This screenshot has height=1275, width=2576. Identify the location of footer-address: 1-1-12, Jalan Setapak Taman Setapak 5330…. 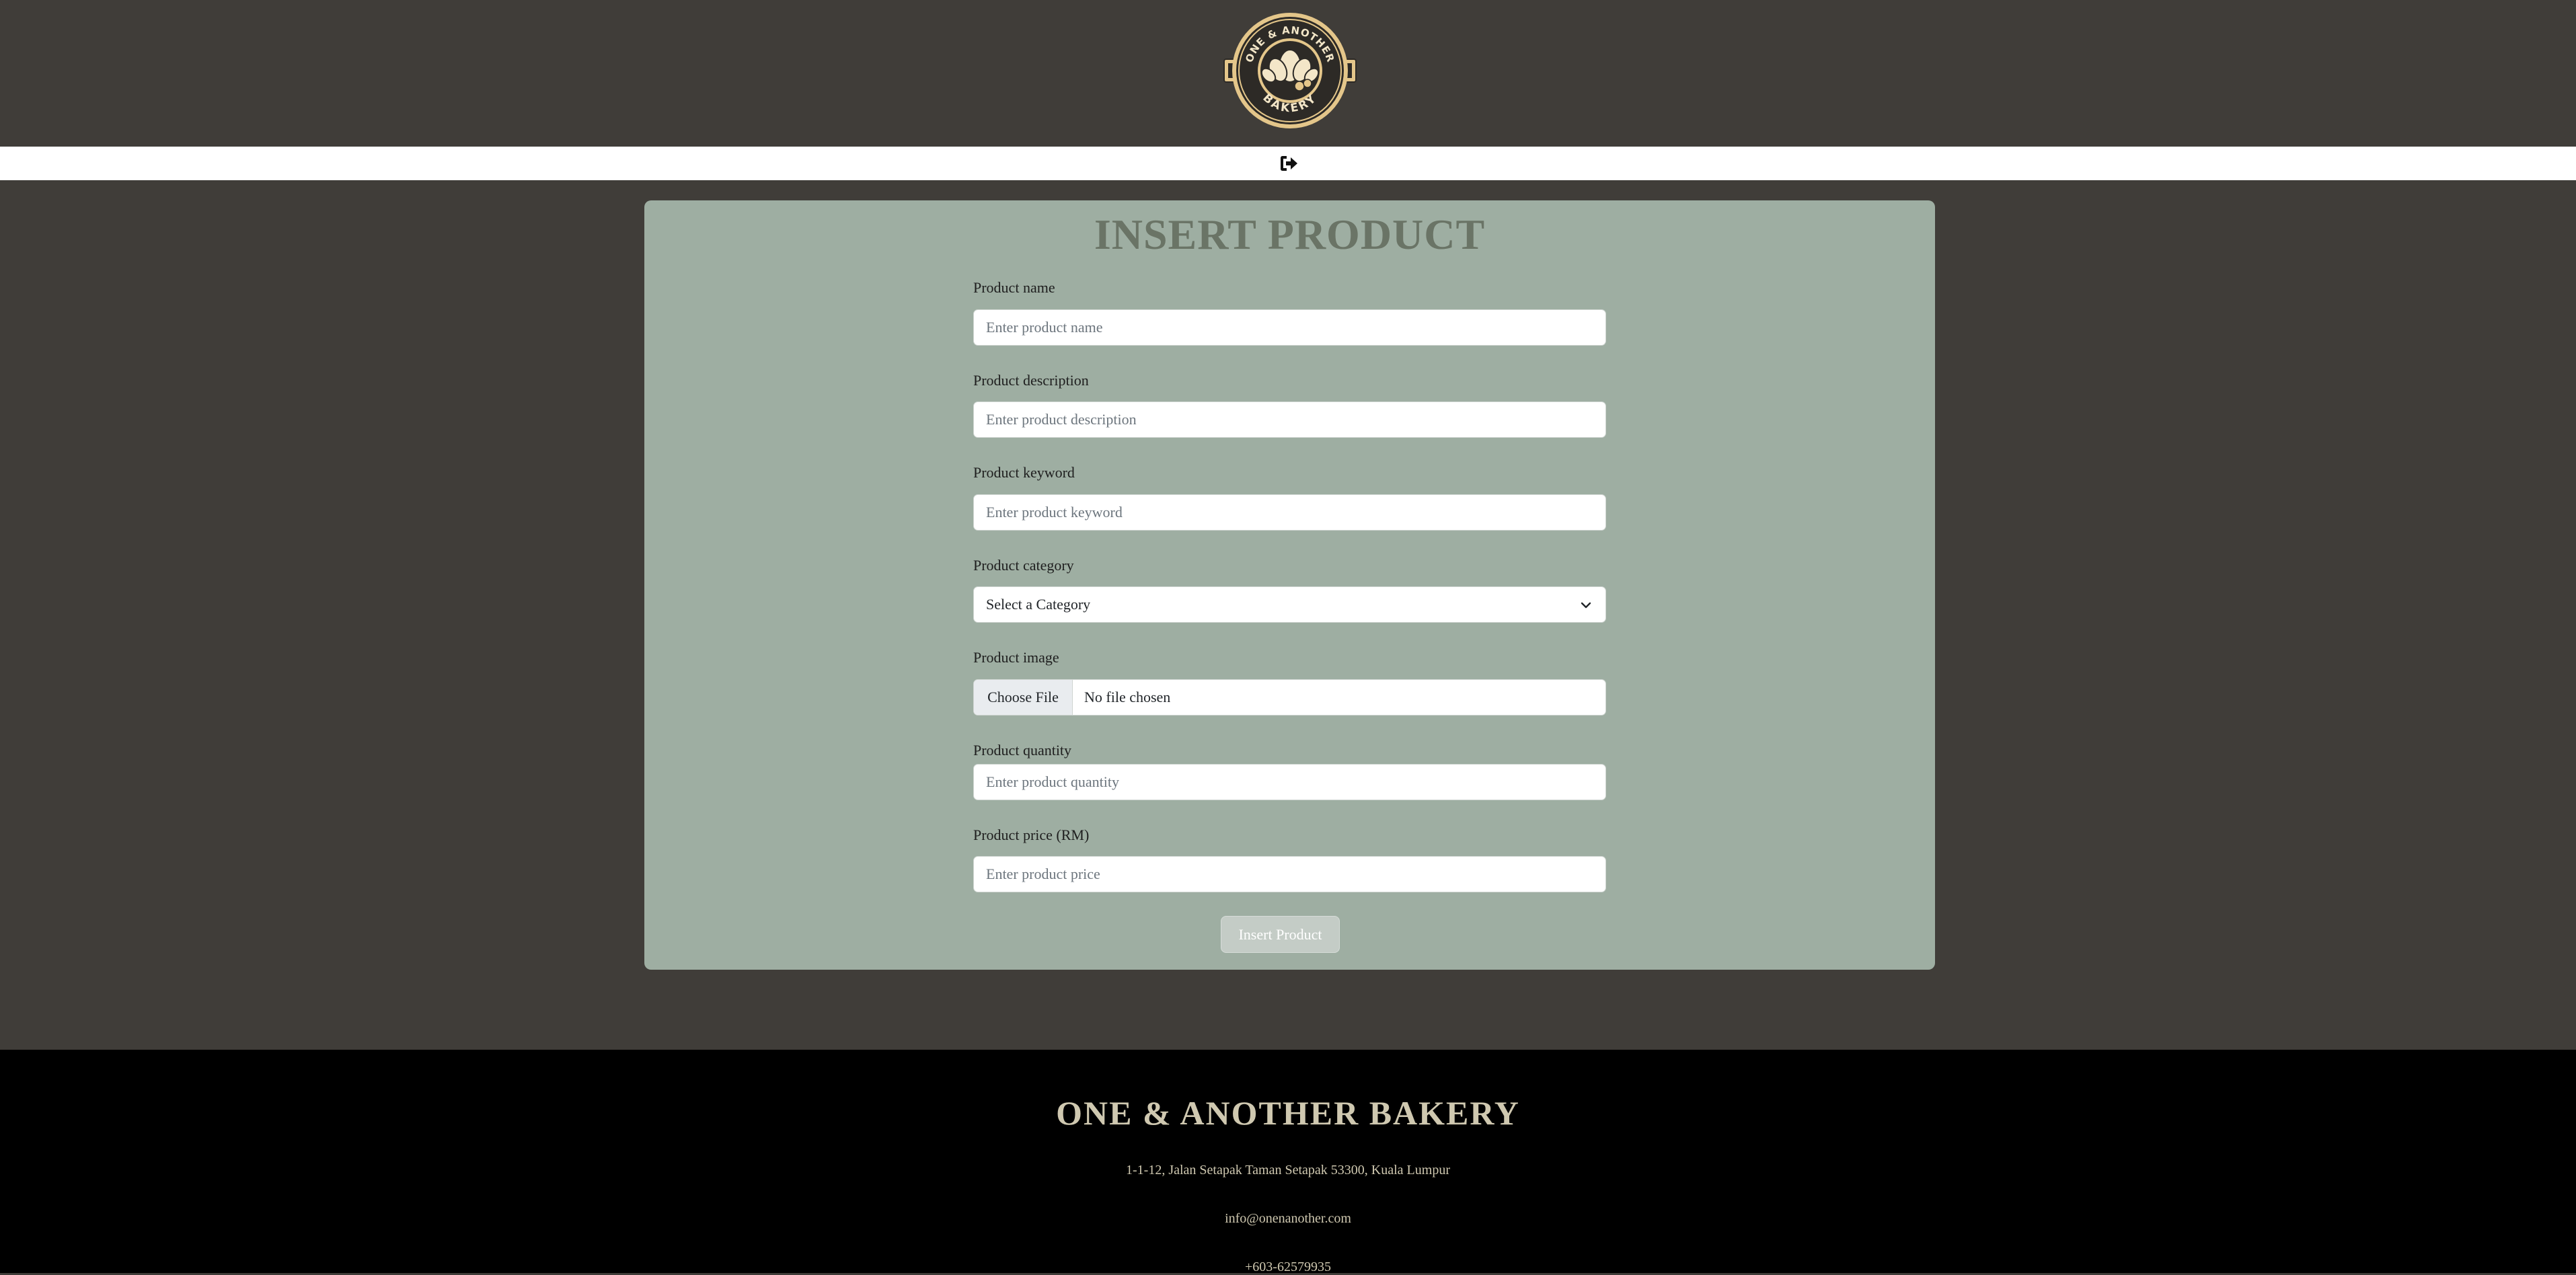
(1288, 1170).